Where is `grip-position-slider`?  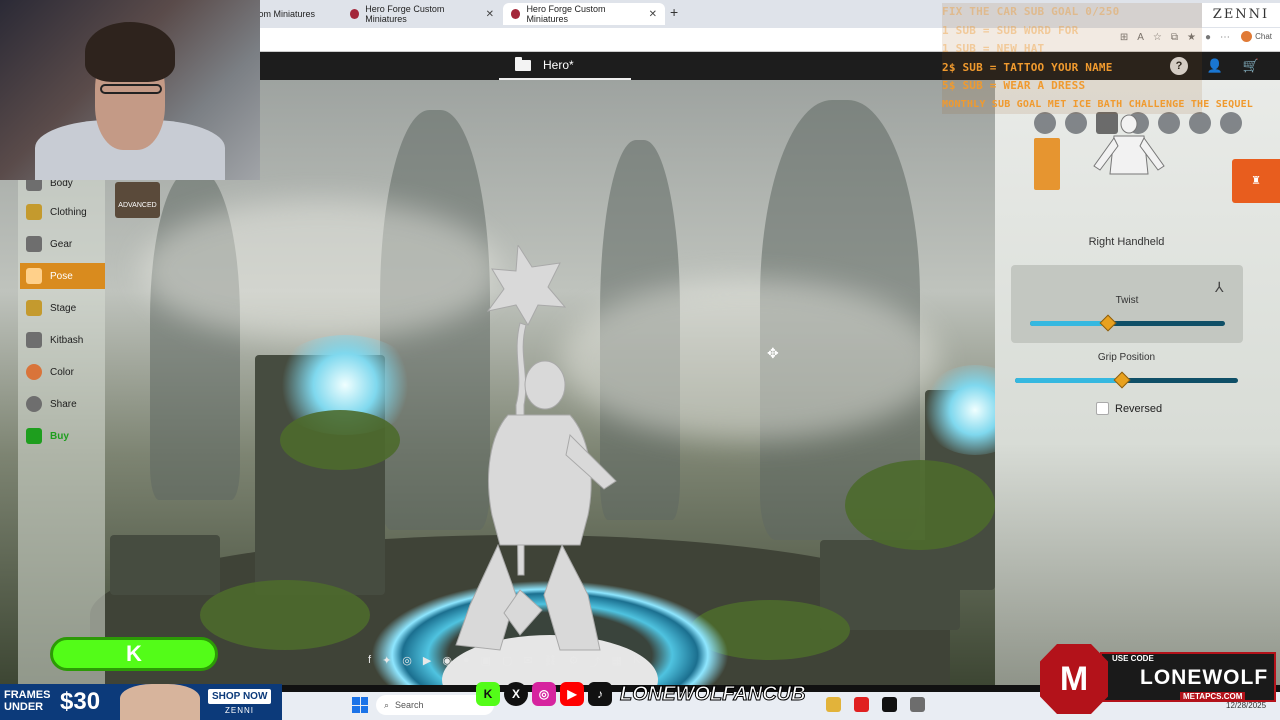 grip-position-slider is located at coordinates (1126, 380).